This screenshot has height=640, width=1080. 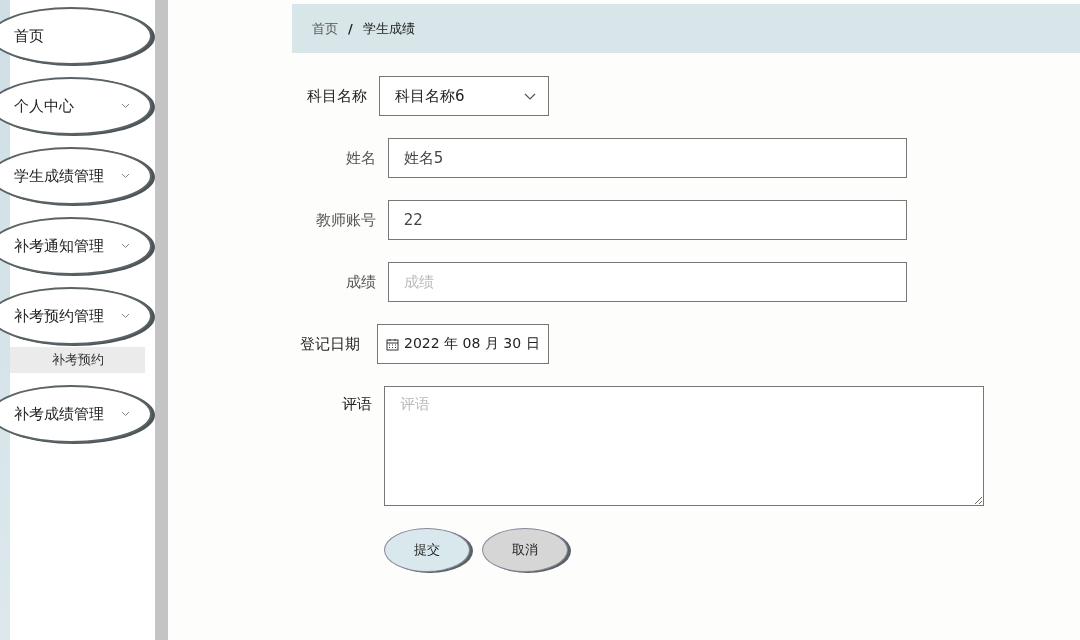 What do you see at coordinates (647, 282) in the screenshot?
I see `input-field: 成绩` at bounding box center [647, 282].